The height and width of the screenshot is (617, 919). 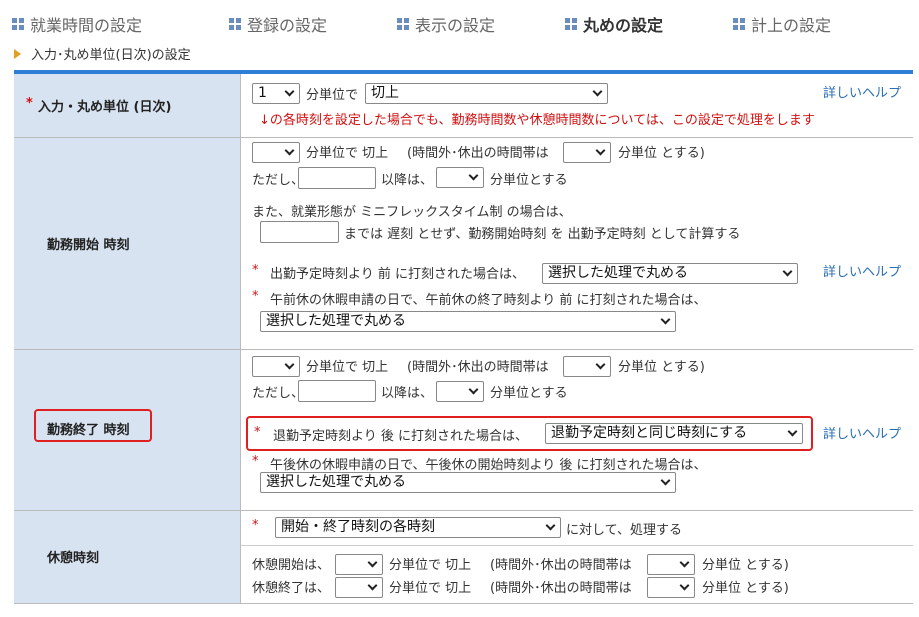 I want to click on miniflex-time-input, so click(x=299, y=232).